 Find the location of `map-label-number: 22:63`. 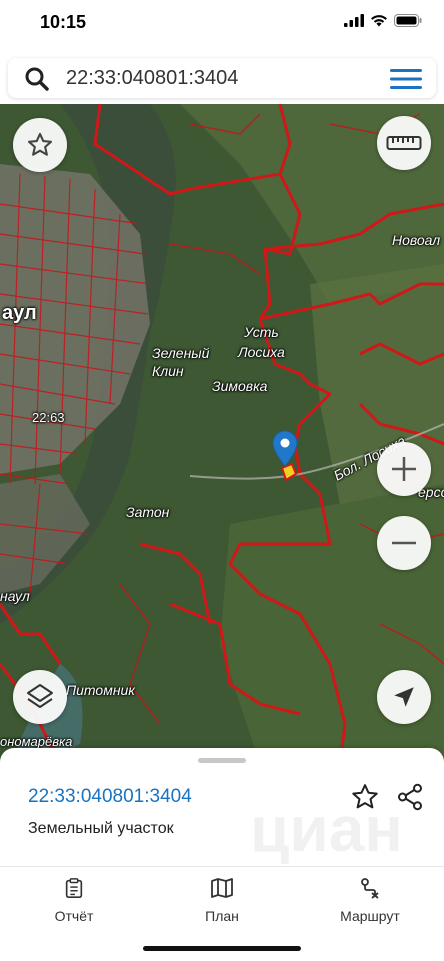

map-label-number: 22:63 is located at coordinates (48, 417).